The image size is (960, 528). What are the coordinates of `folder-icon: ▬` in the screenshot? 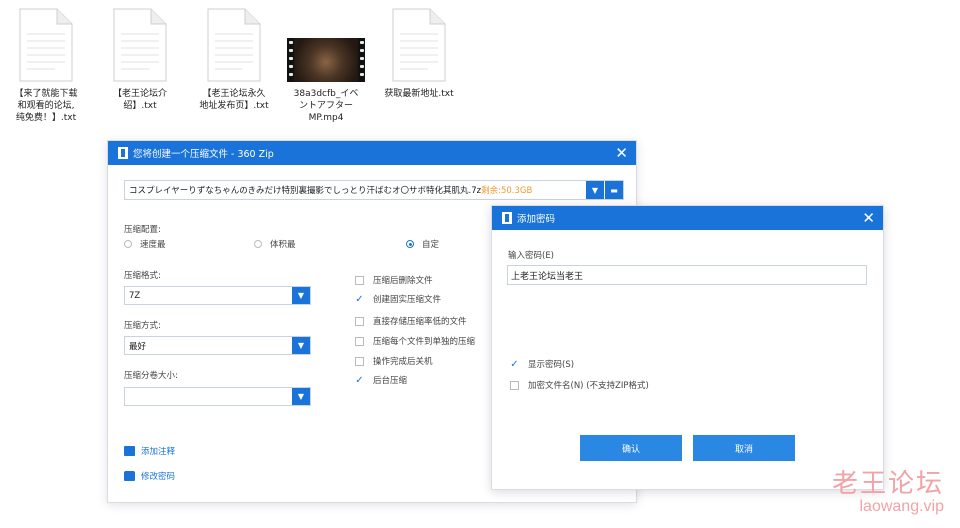 It's located at (614, 190).